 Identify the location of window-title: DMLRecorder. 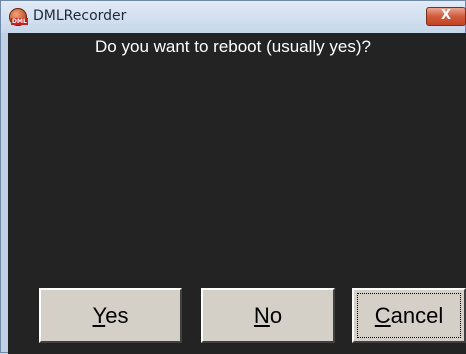
(80, 16).